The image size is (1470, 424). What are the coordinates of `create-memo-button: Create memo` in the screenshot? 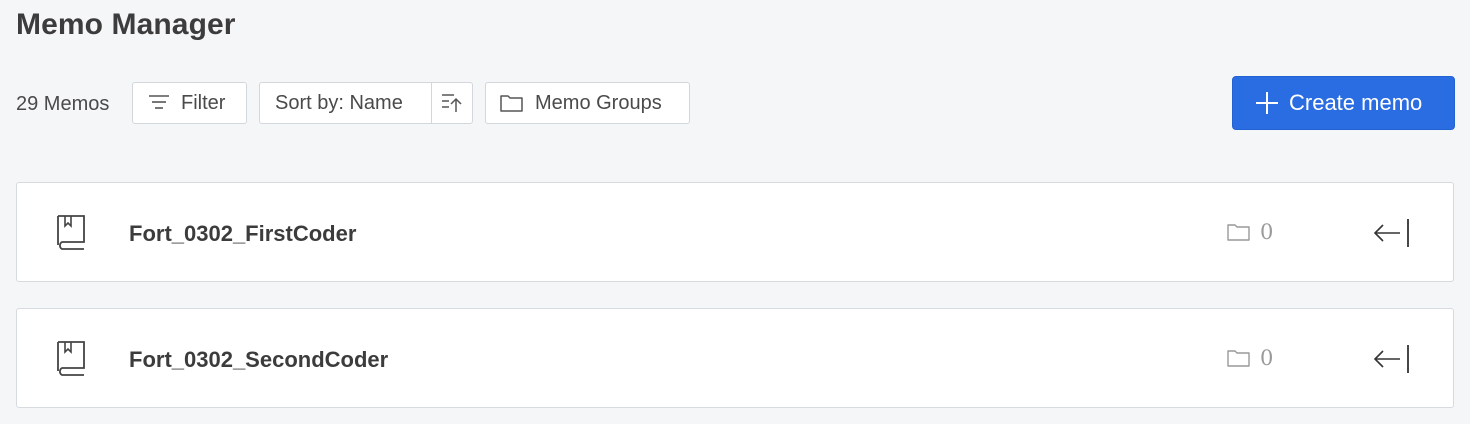 It's located at (1343, 103).